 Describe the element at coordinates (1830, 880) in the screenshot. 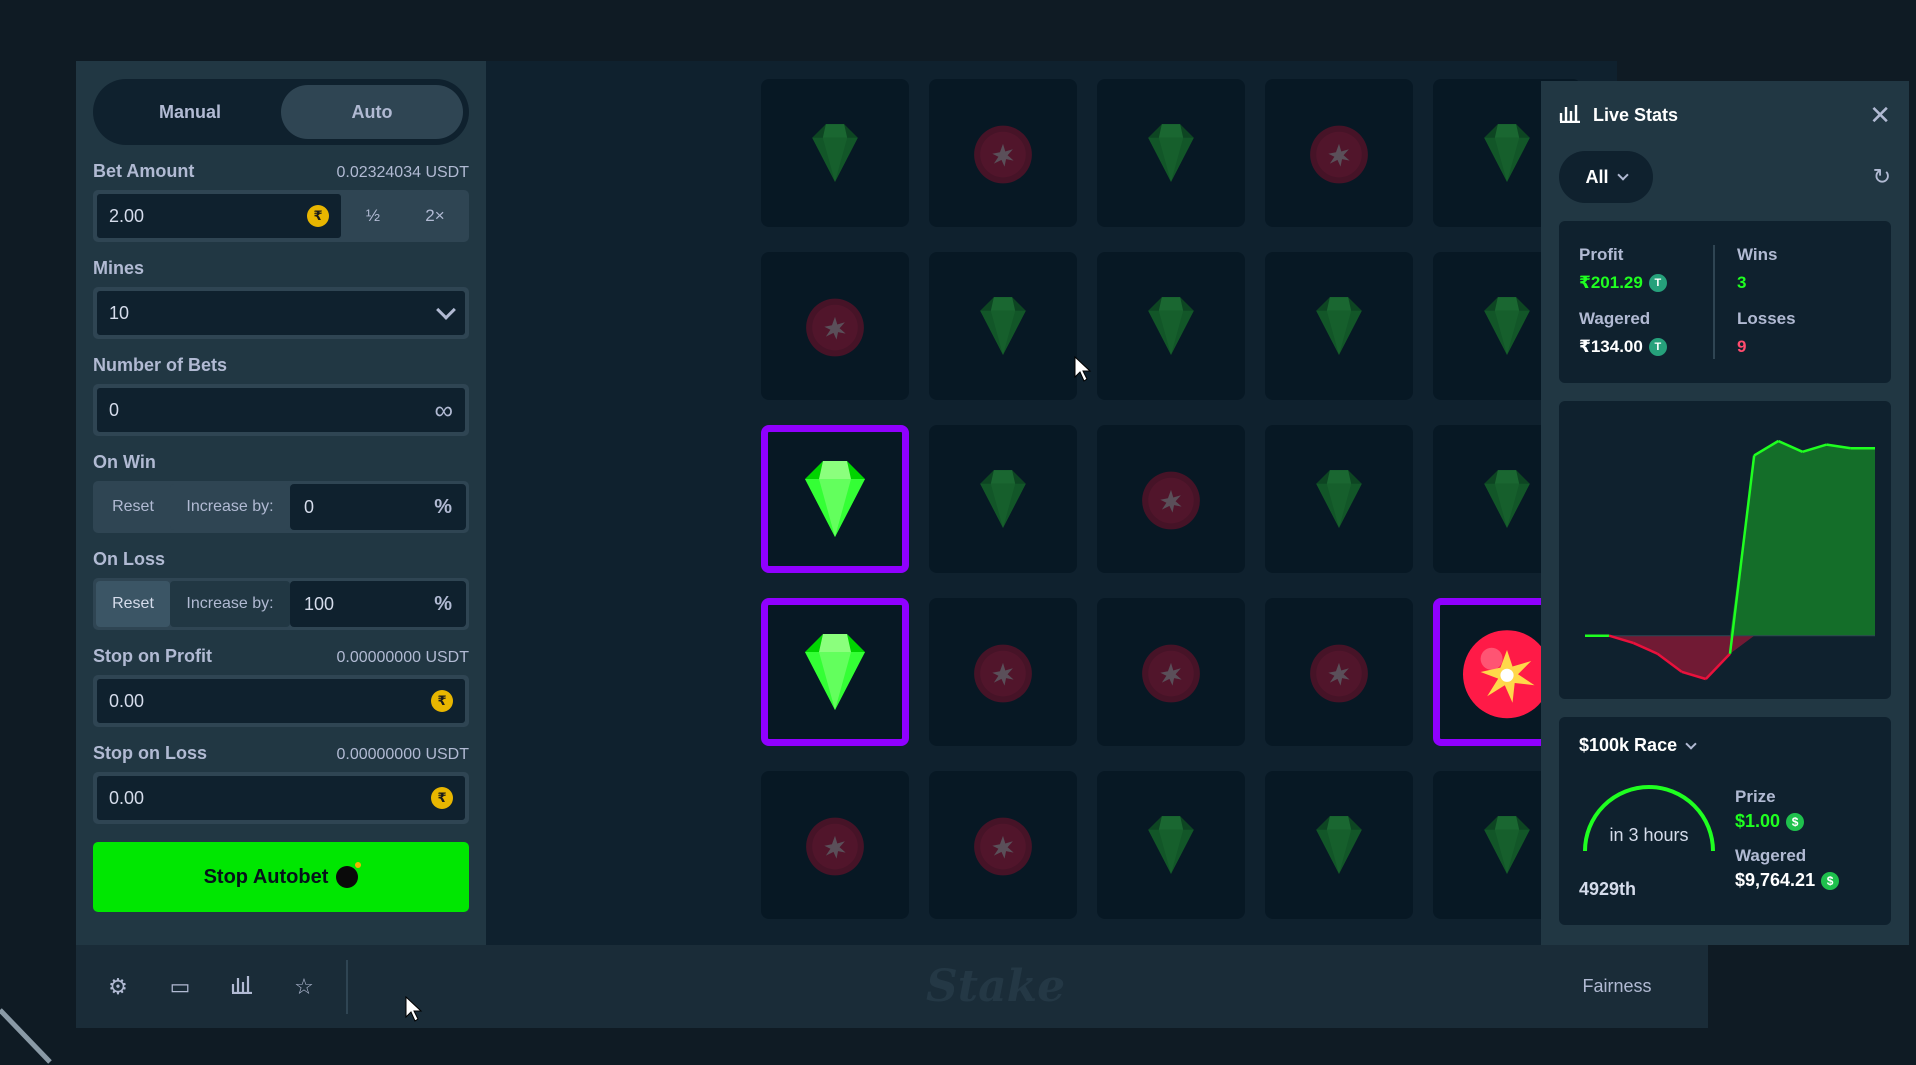

I see `dollar-coin-icon: $` at that location.